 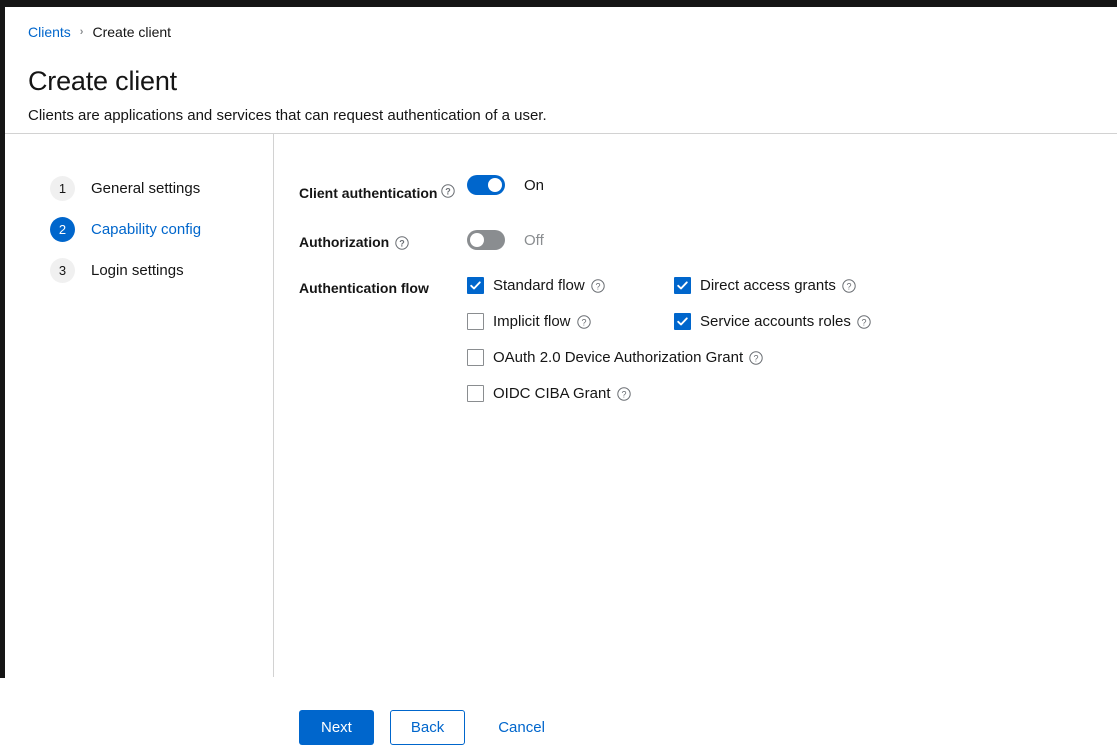 I want to click on checkbox-label: Standard flow, so click(x=539, y=285).